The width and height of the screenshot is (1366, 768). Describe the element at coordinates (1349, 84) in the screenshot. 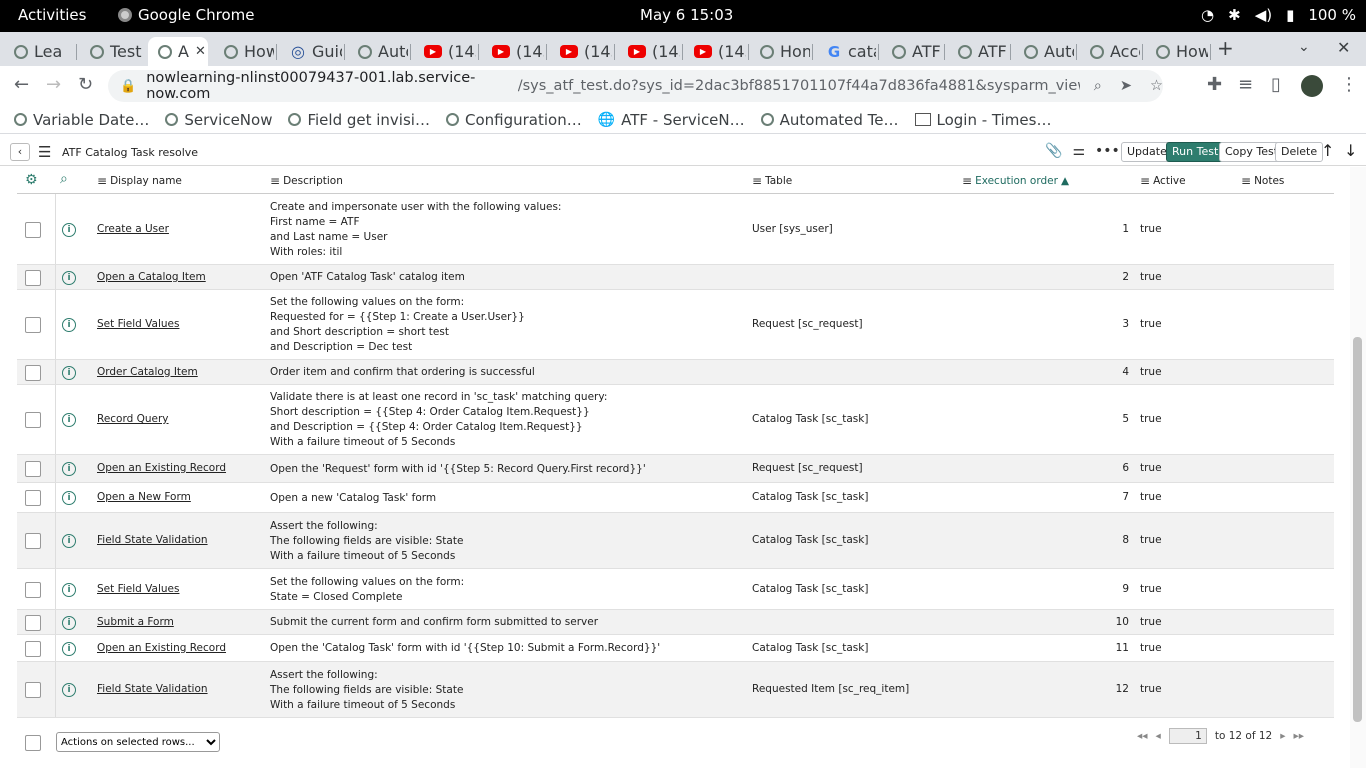

I see `chrome-menu-icon: ⋮` at that location.